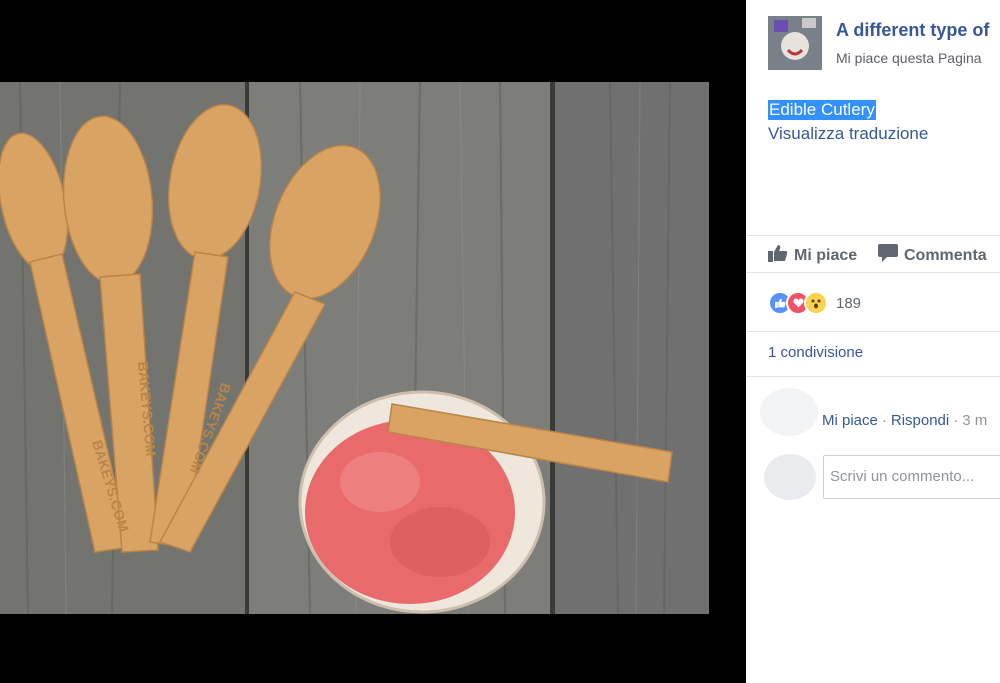 This screenshot has height=683, width=1000. What do you see at coordinates (912, 30) in the screenshot?
I see `page-name-link: A different type of` at bounding box center [912, 30].